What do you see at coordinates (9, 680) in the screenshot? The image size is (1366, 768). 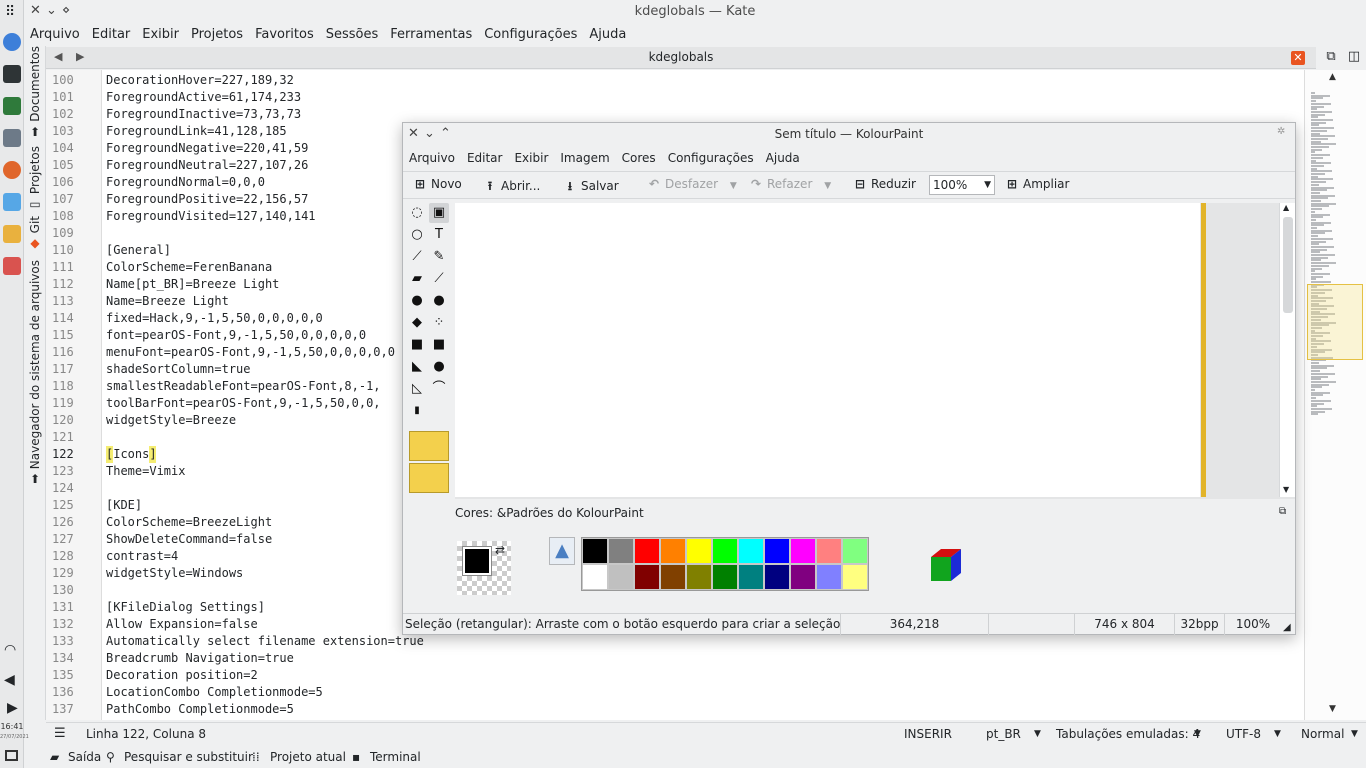 I see `volume-icon: ◀` at bounding box center [9, 680].